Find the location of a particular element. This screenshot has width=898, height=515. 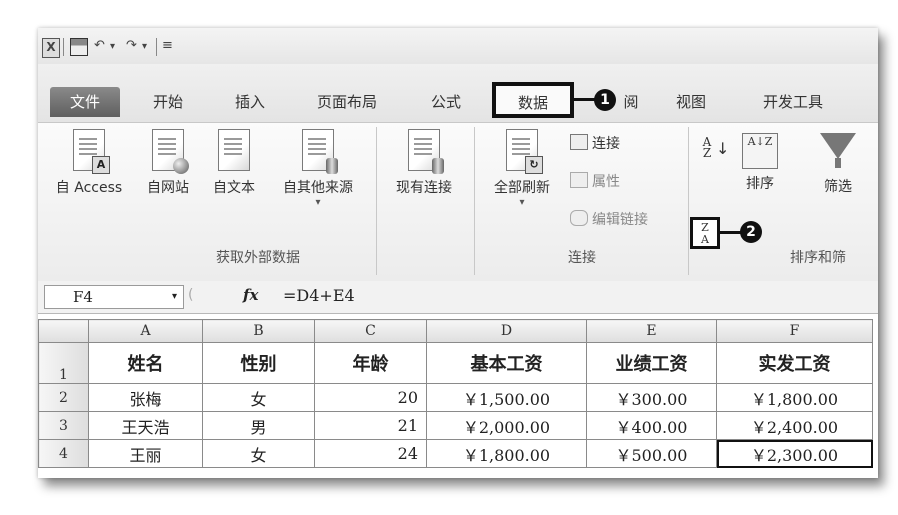

cell: 姓名 is located at coordinates (145, 363).